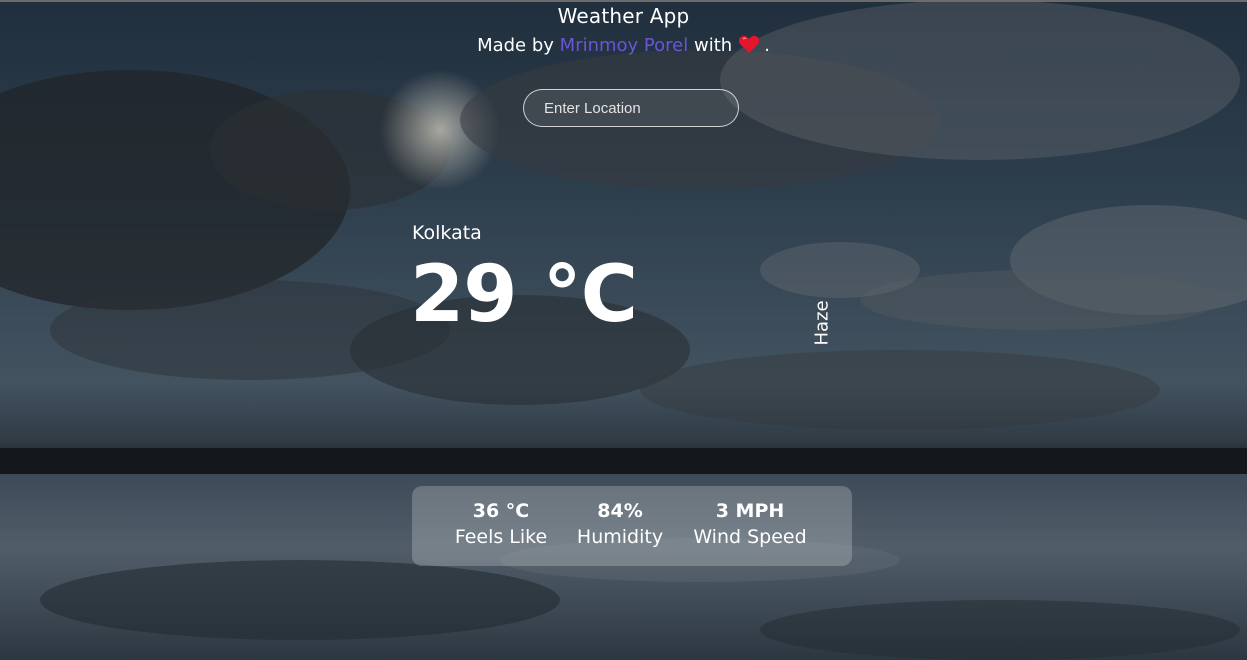  I want to click on credit-prefix: Made by, so click(515, 45).